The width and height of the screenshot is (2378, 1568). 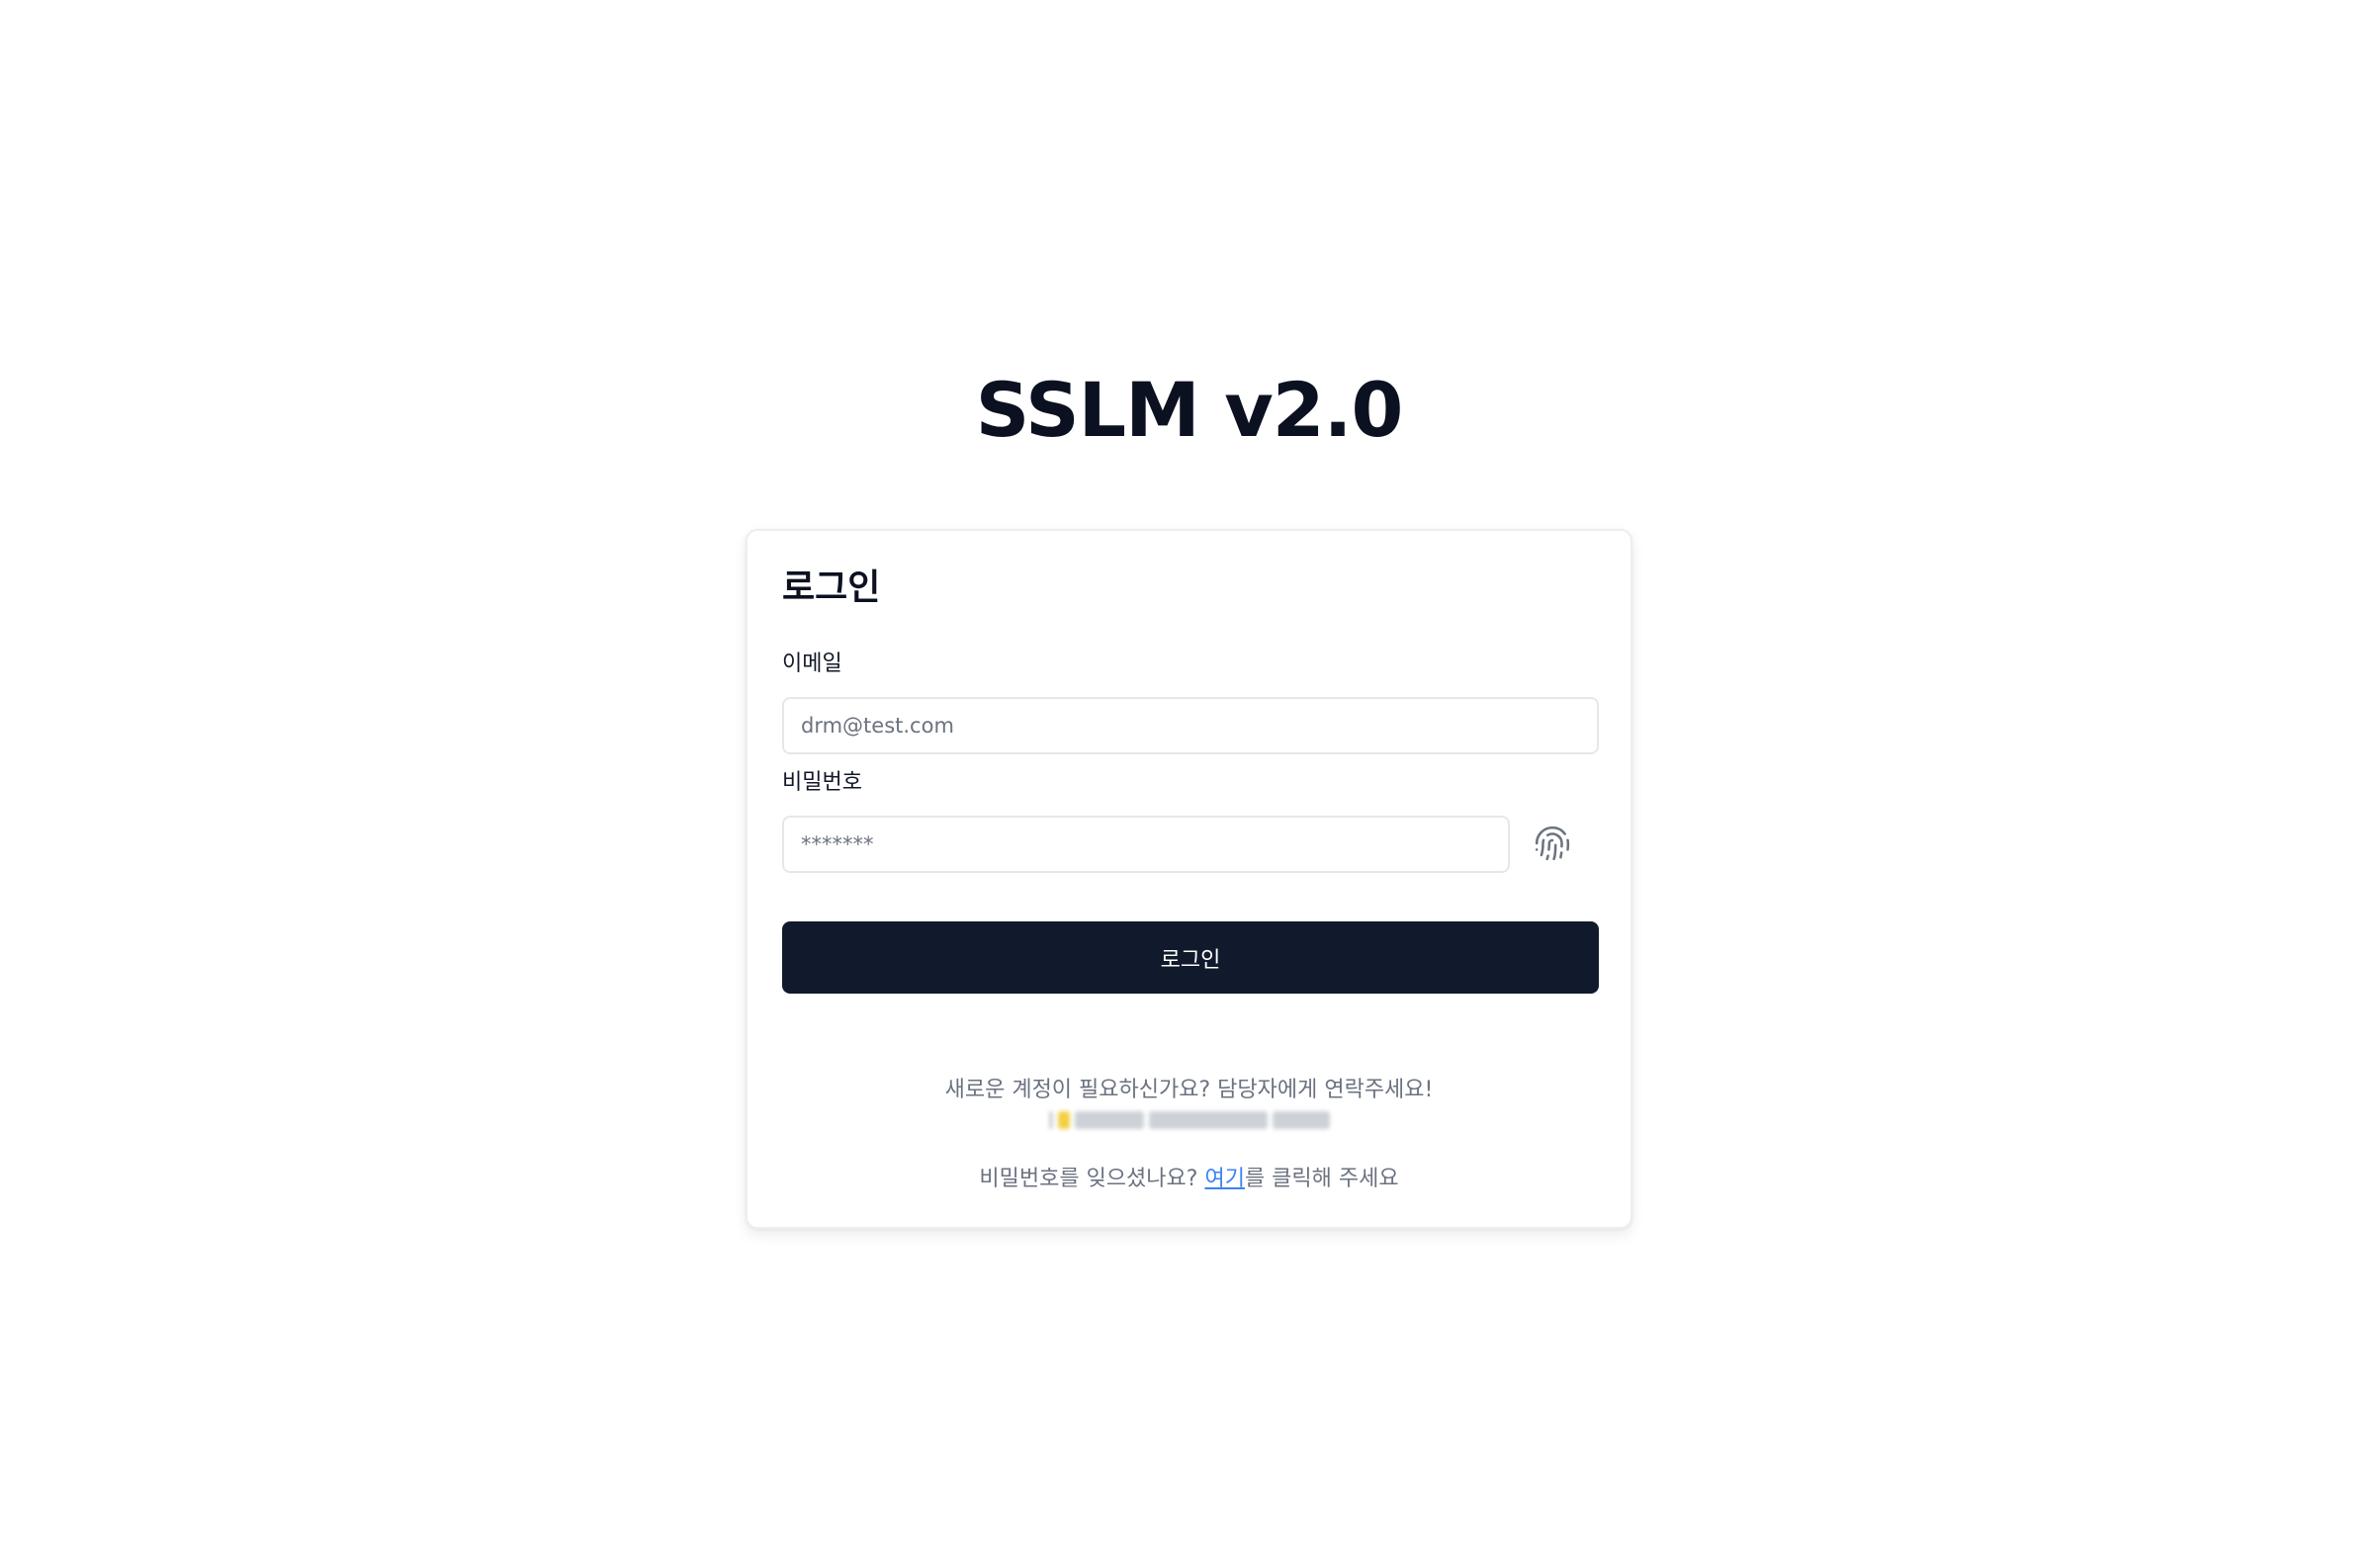 I want to click on forgot-password-line: 비밀번호를 잊으셨나요? 여기를 클릭해 주세요, so click(x=1189, y=1179).